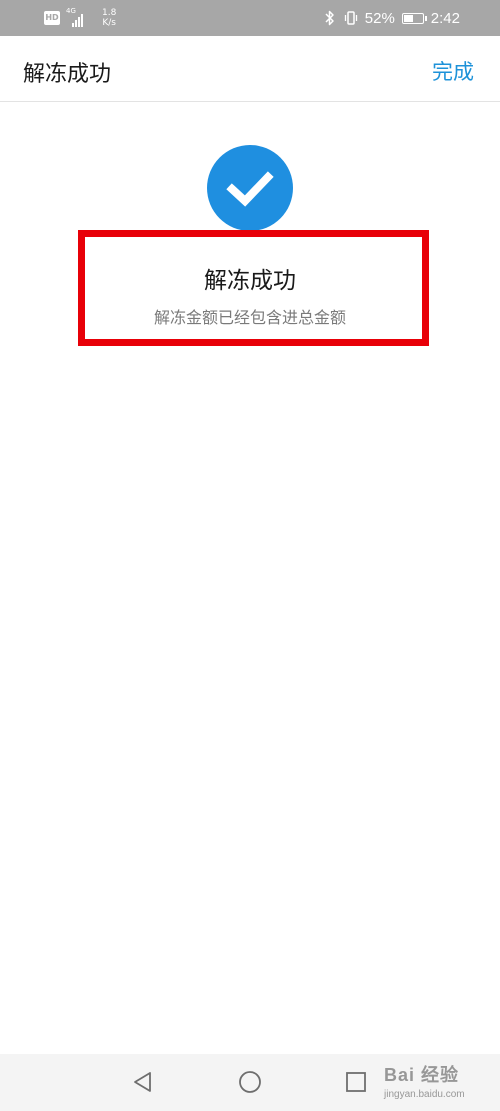  Describe the element at coordinates (379, 18) in the screenshot. I see `battery-percent: 52%` at that location.